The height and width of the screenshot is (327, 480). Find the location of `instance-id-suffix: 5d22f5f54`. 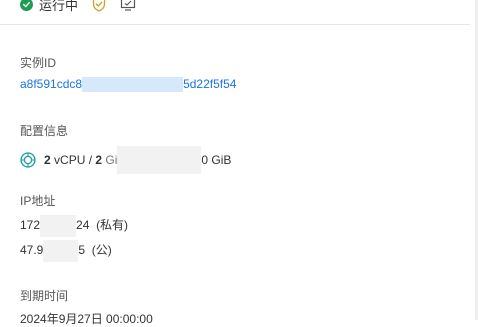

instance-id-suffix: 5d22f5f54 is located at coordinates (209, 84).